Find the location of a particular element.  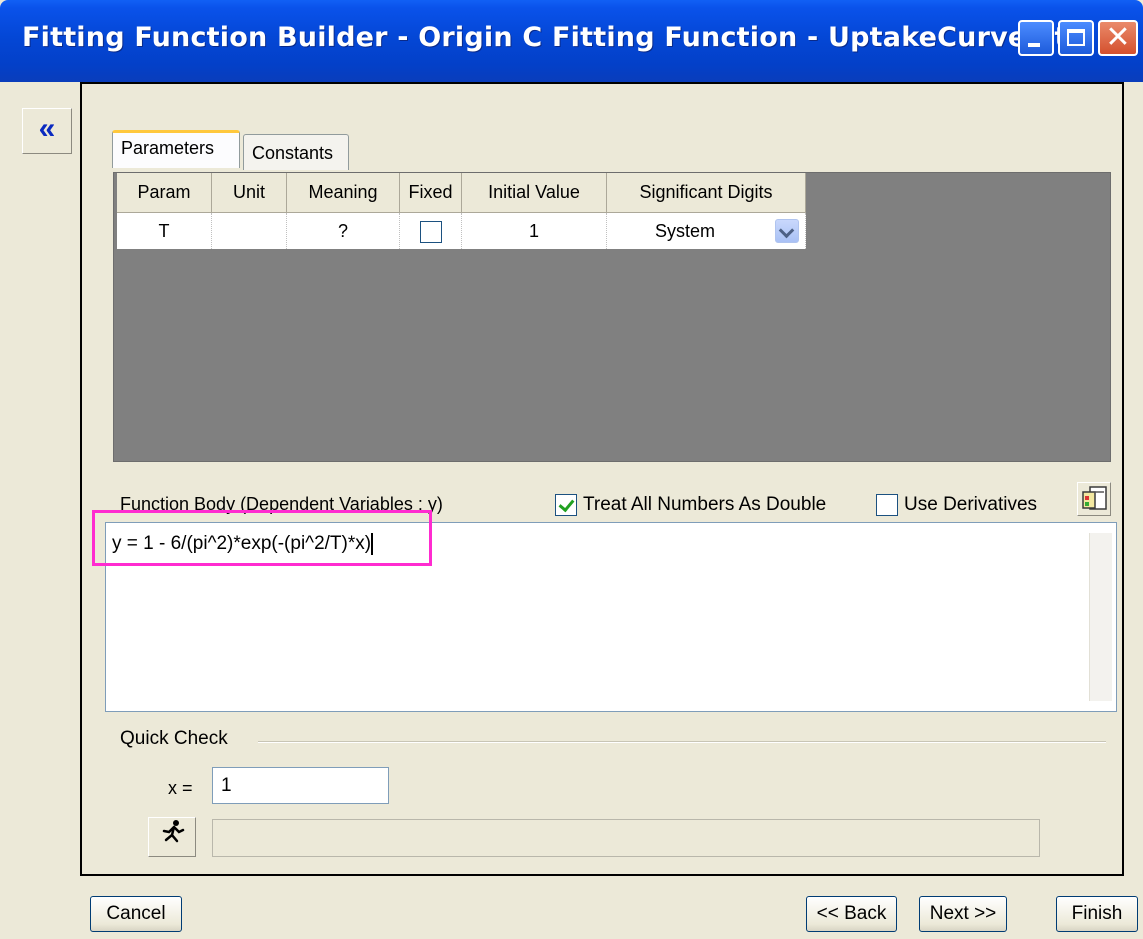

collapse-panel-button: « is located at coordinates (47, 131).